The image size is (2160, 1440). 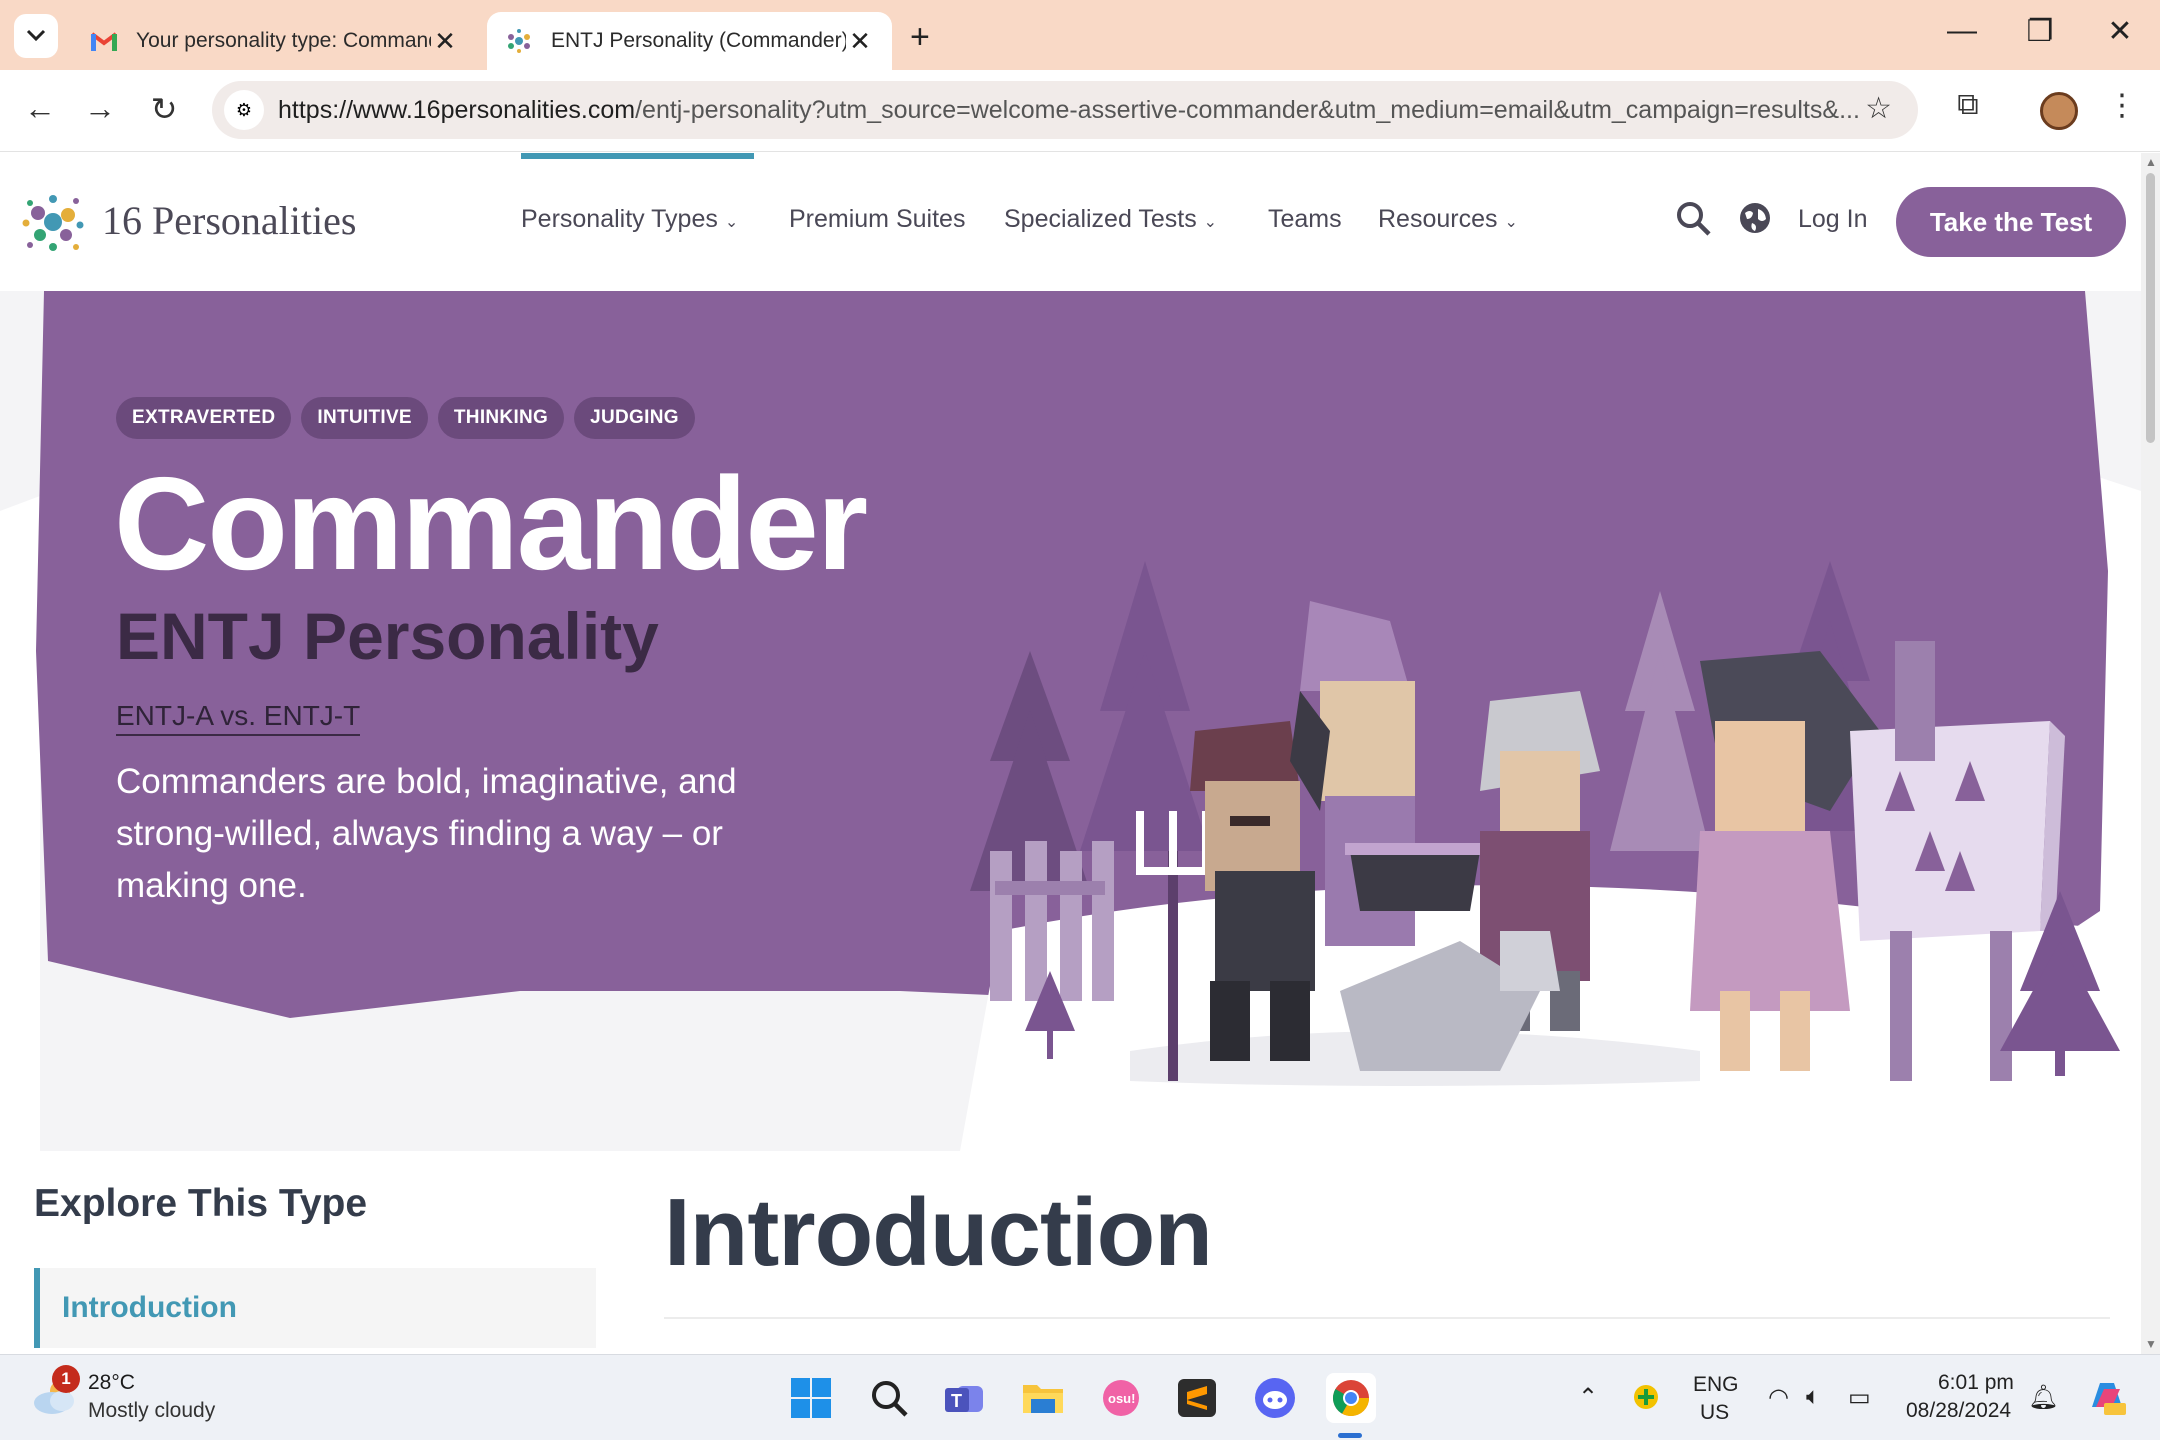 I want to click on explore-item-introduction: Introduction, so click(x=315, y=1308).